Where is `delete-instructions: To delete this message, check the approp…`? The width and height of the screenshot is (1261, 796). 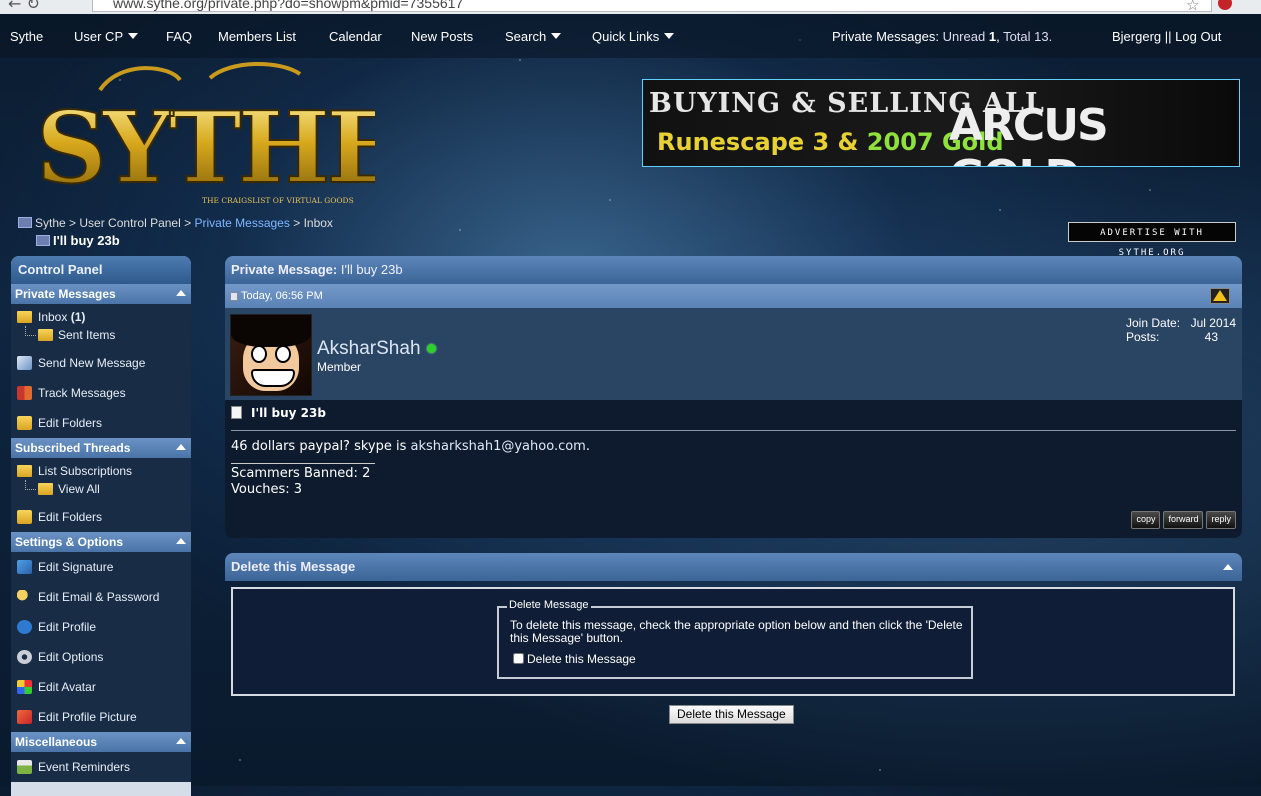 delete-instructions: To delete this message, check the approp… is located at coordinates (736, 631).